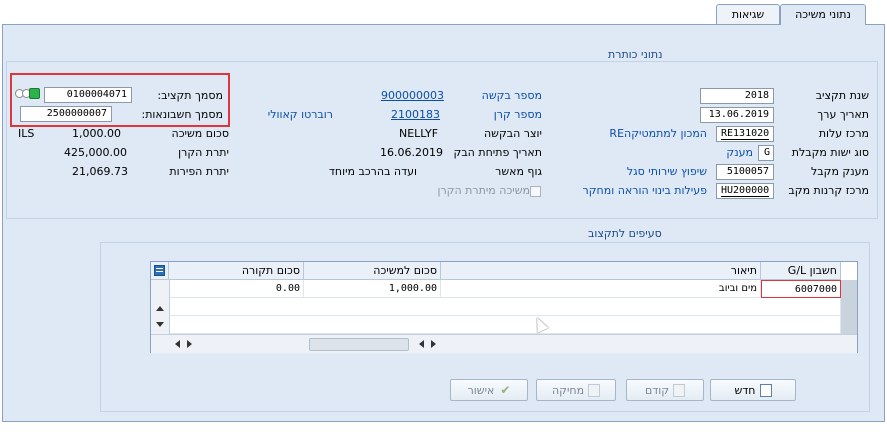 This screenshot has height=434, width=887. I want to click on column-header-desc: תיאור, so click(601, 271).